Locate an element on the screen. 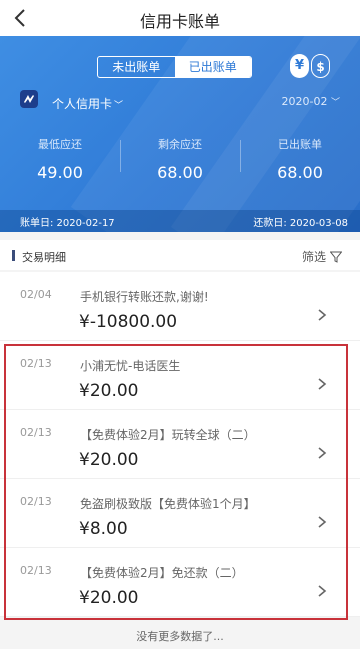  card-name: 个人信用卡 is located at coordinates (82, 104).